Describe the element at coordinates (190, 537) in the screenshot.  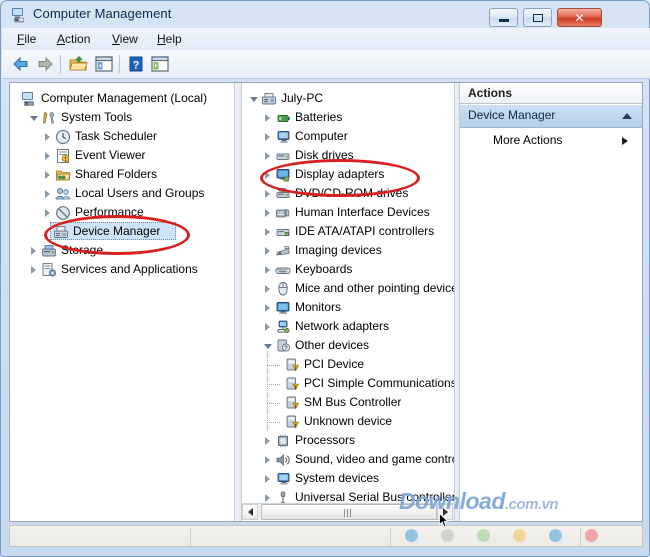
I see `status-separator` at that location.